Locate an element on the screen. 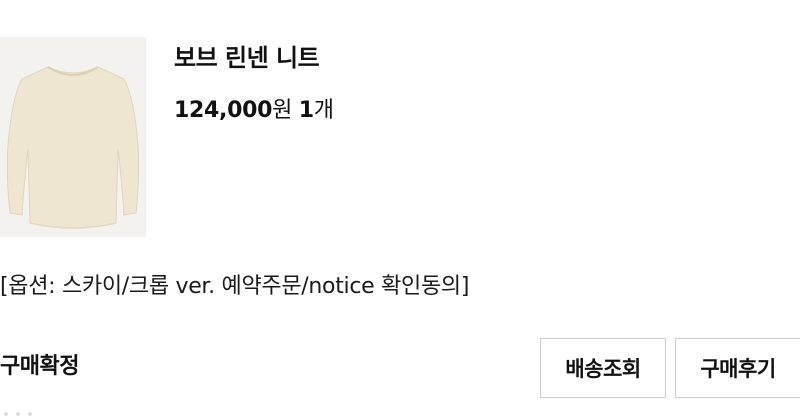 This screenshot has height=416, width=800. write-review-button: 구매후기 is located at coordinates (737, 368).